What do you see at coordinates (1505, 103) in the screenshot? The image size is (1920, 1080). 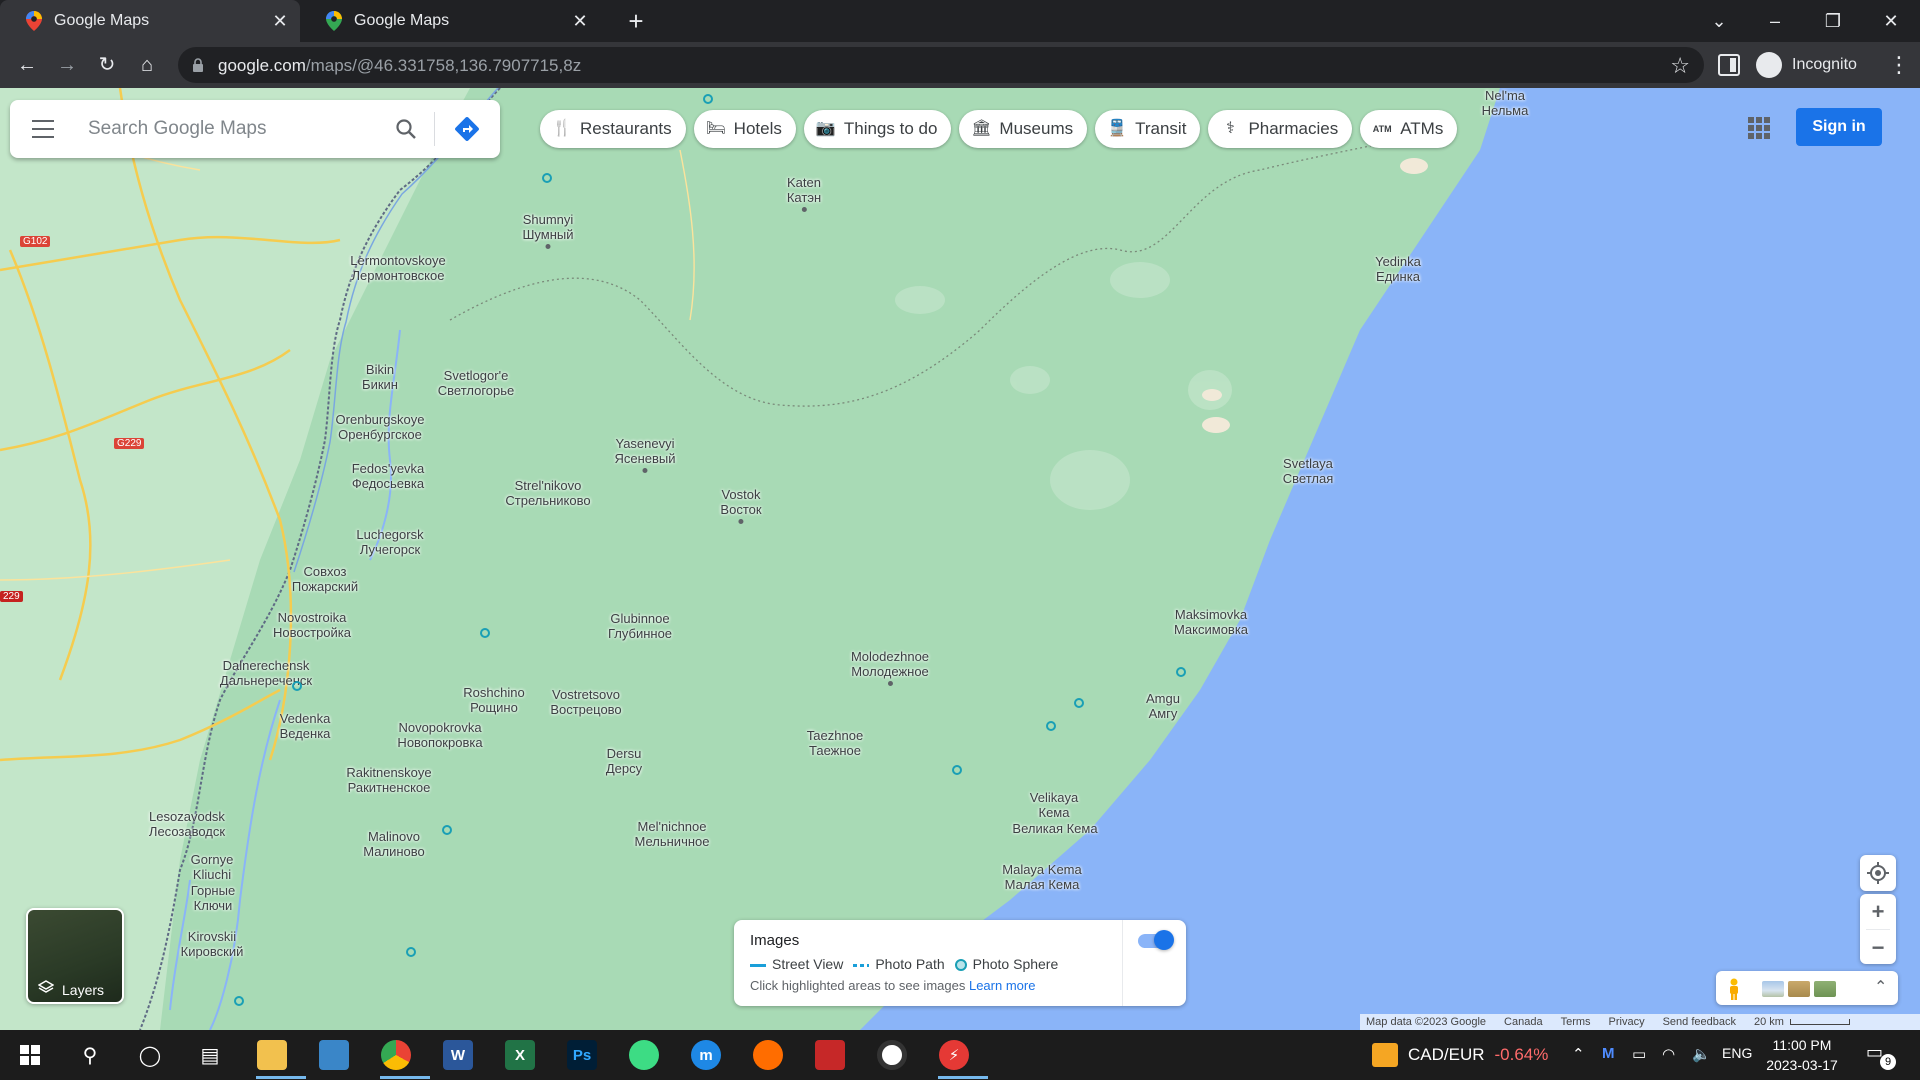 I see `place-label: Nel'ma Нельма` at bounding box center [1505, 103].